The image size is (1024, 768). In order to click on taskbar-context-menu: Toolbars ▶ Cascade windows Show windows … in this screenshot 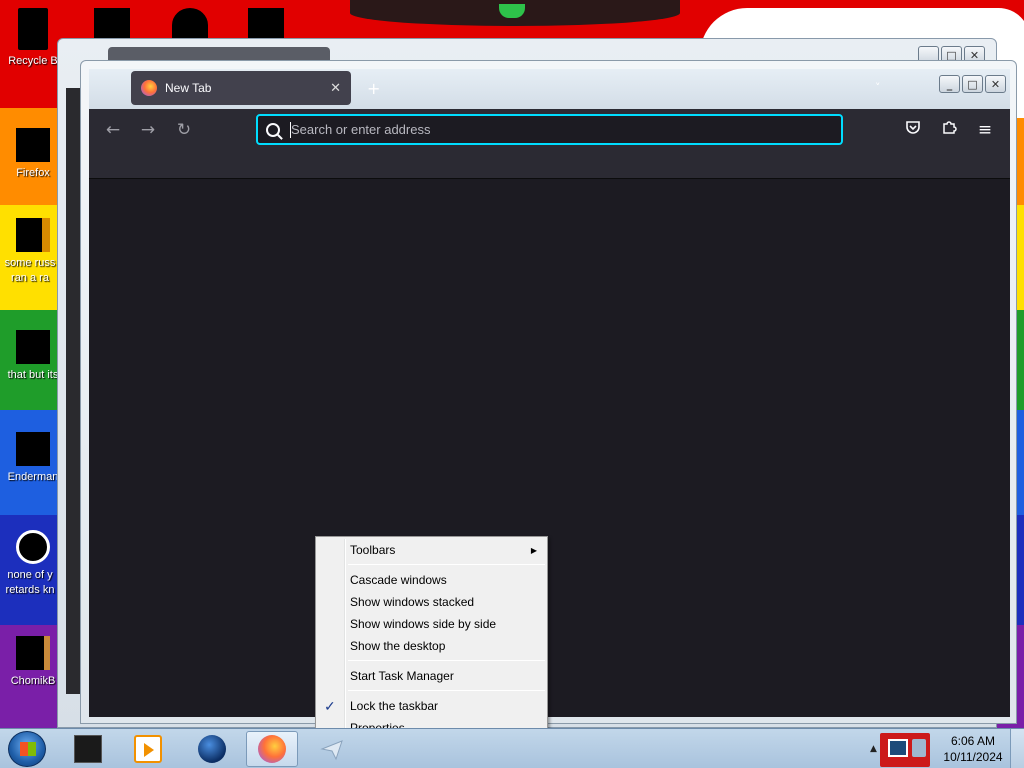, I will do `click(431, 639)`.